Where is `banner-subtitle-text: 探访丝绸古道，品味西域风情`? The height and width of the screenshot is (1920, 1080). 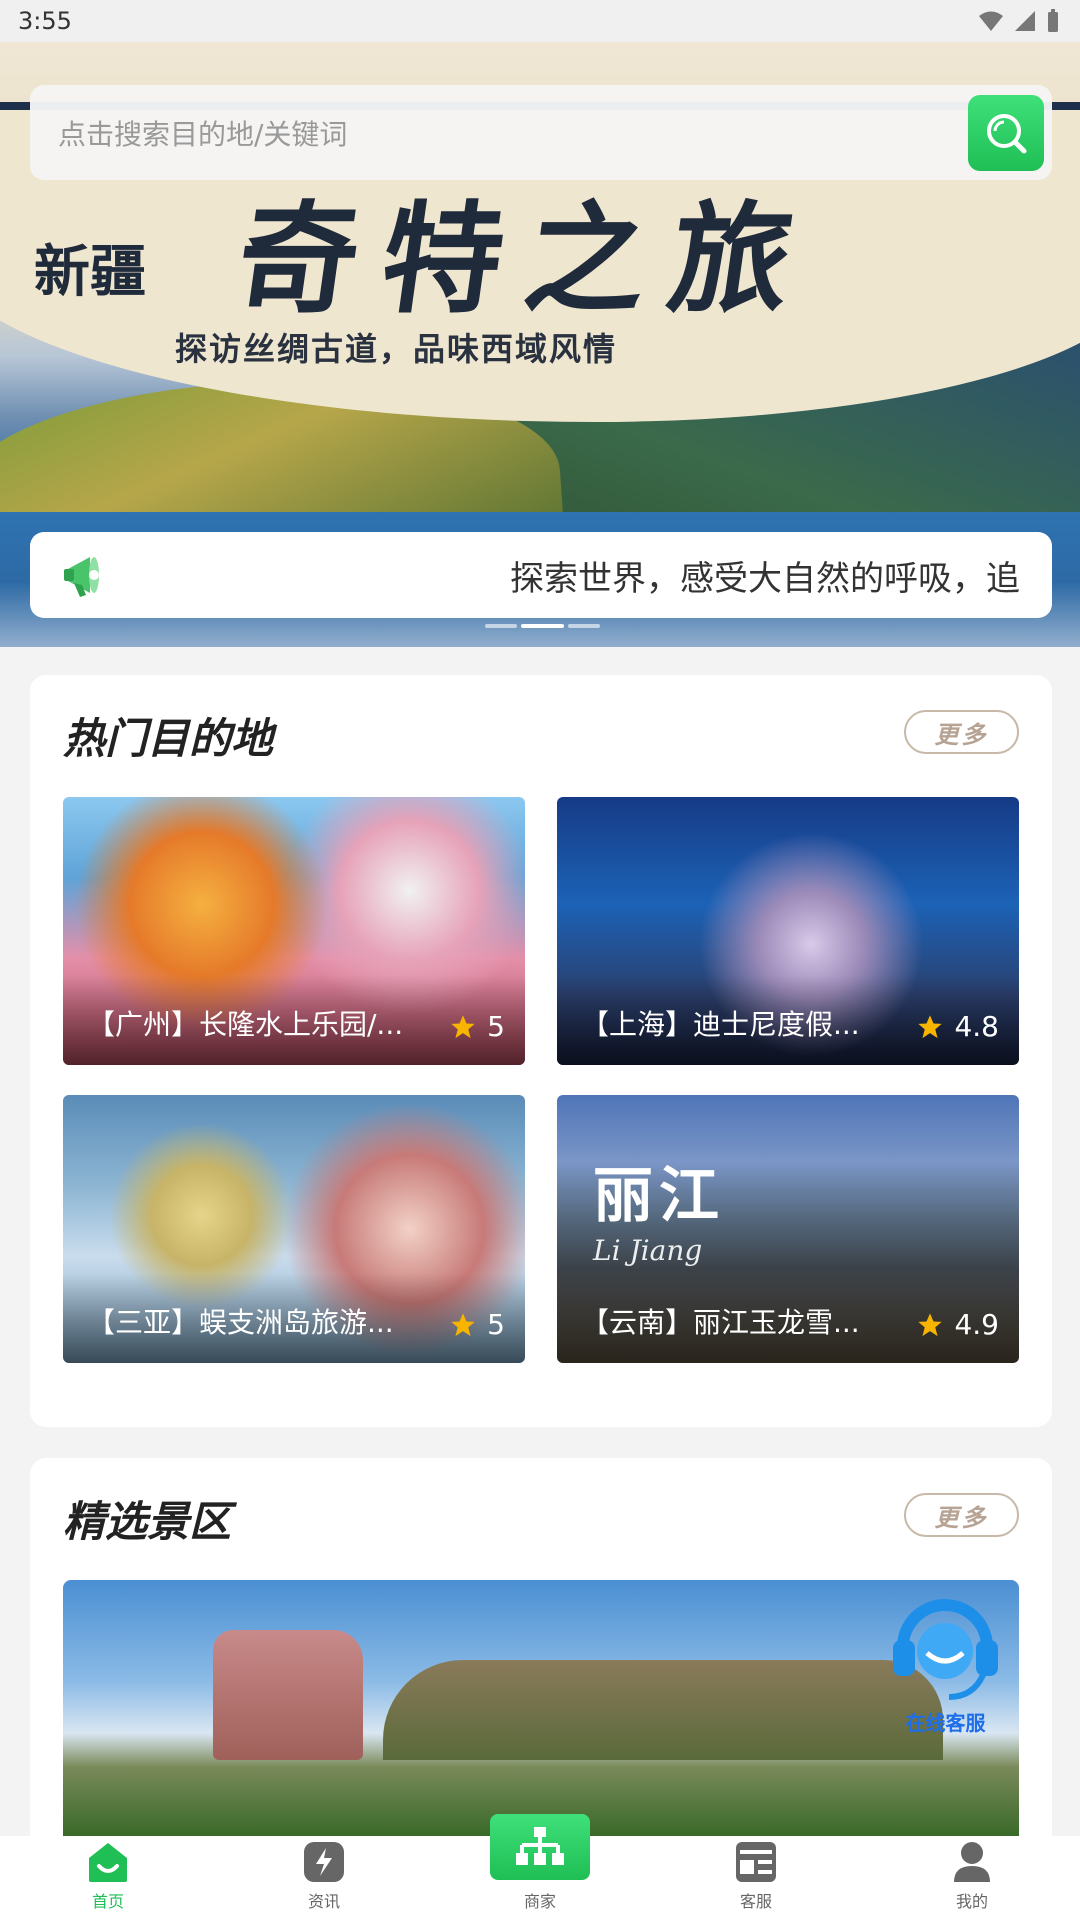
banner-subtitle-text: 探访丝绸古道，品味西域风情 is located at coordinates (396, 349).